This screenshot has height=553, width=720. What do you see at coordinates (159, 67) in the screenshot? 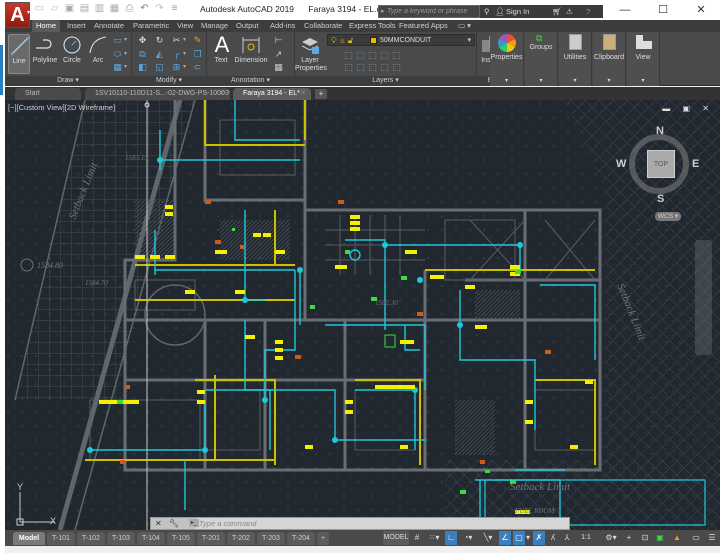
I see `scale-icon: ◱` at bounding box center [159, 67].